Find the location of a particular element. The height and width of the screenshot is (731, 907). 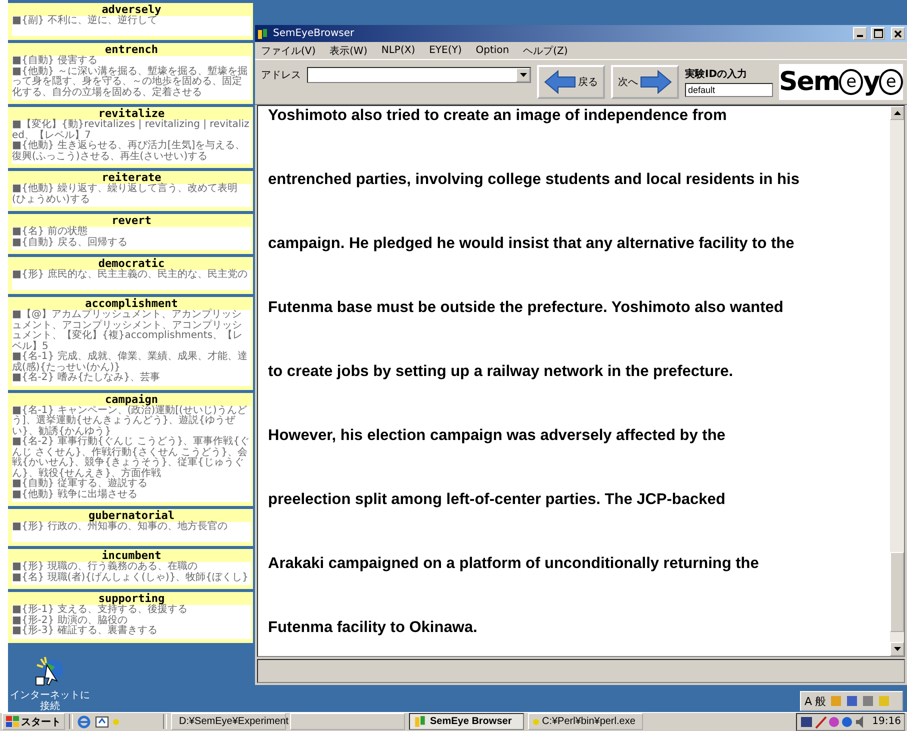

card-definition: ■{形-2} 助演の、脇役の is located at coordinates (70, 621).